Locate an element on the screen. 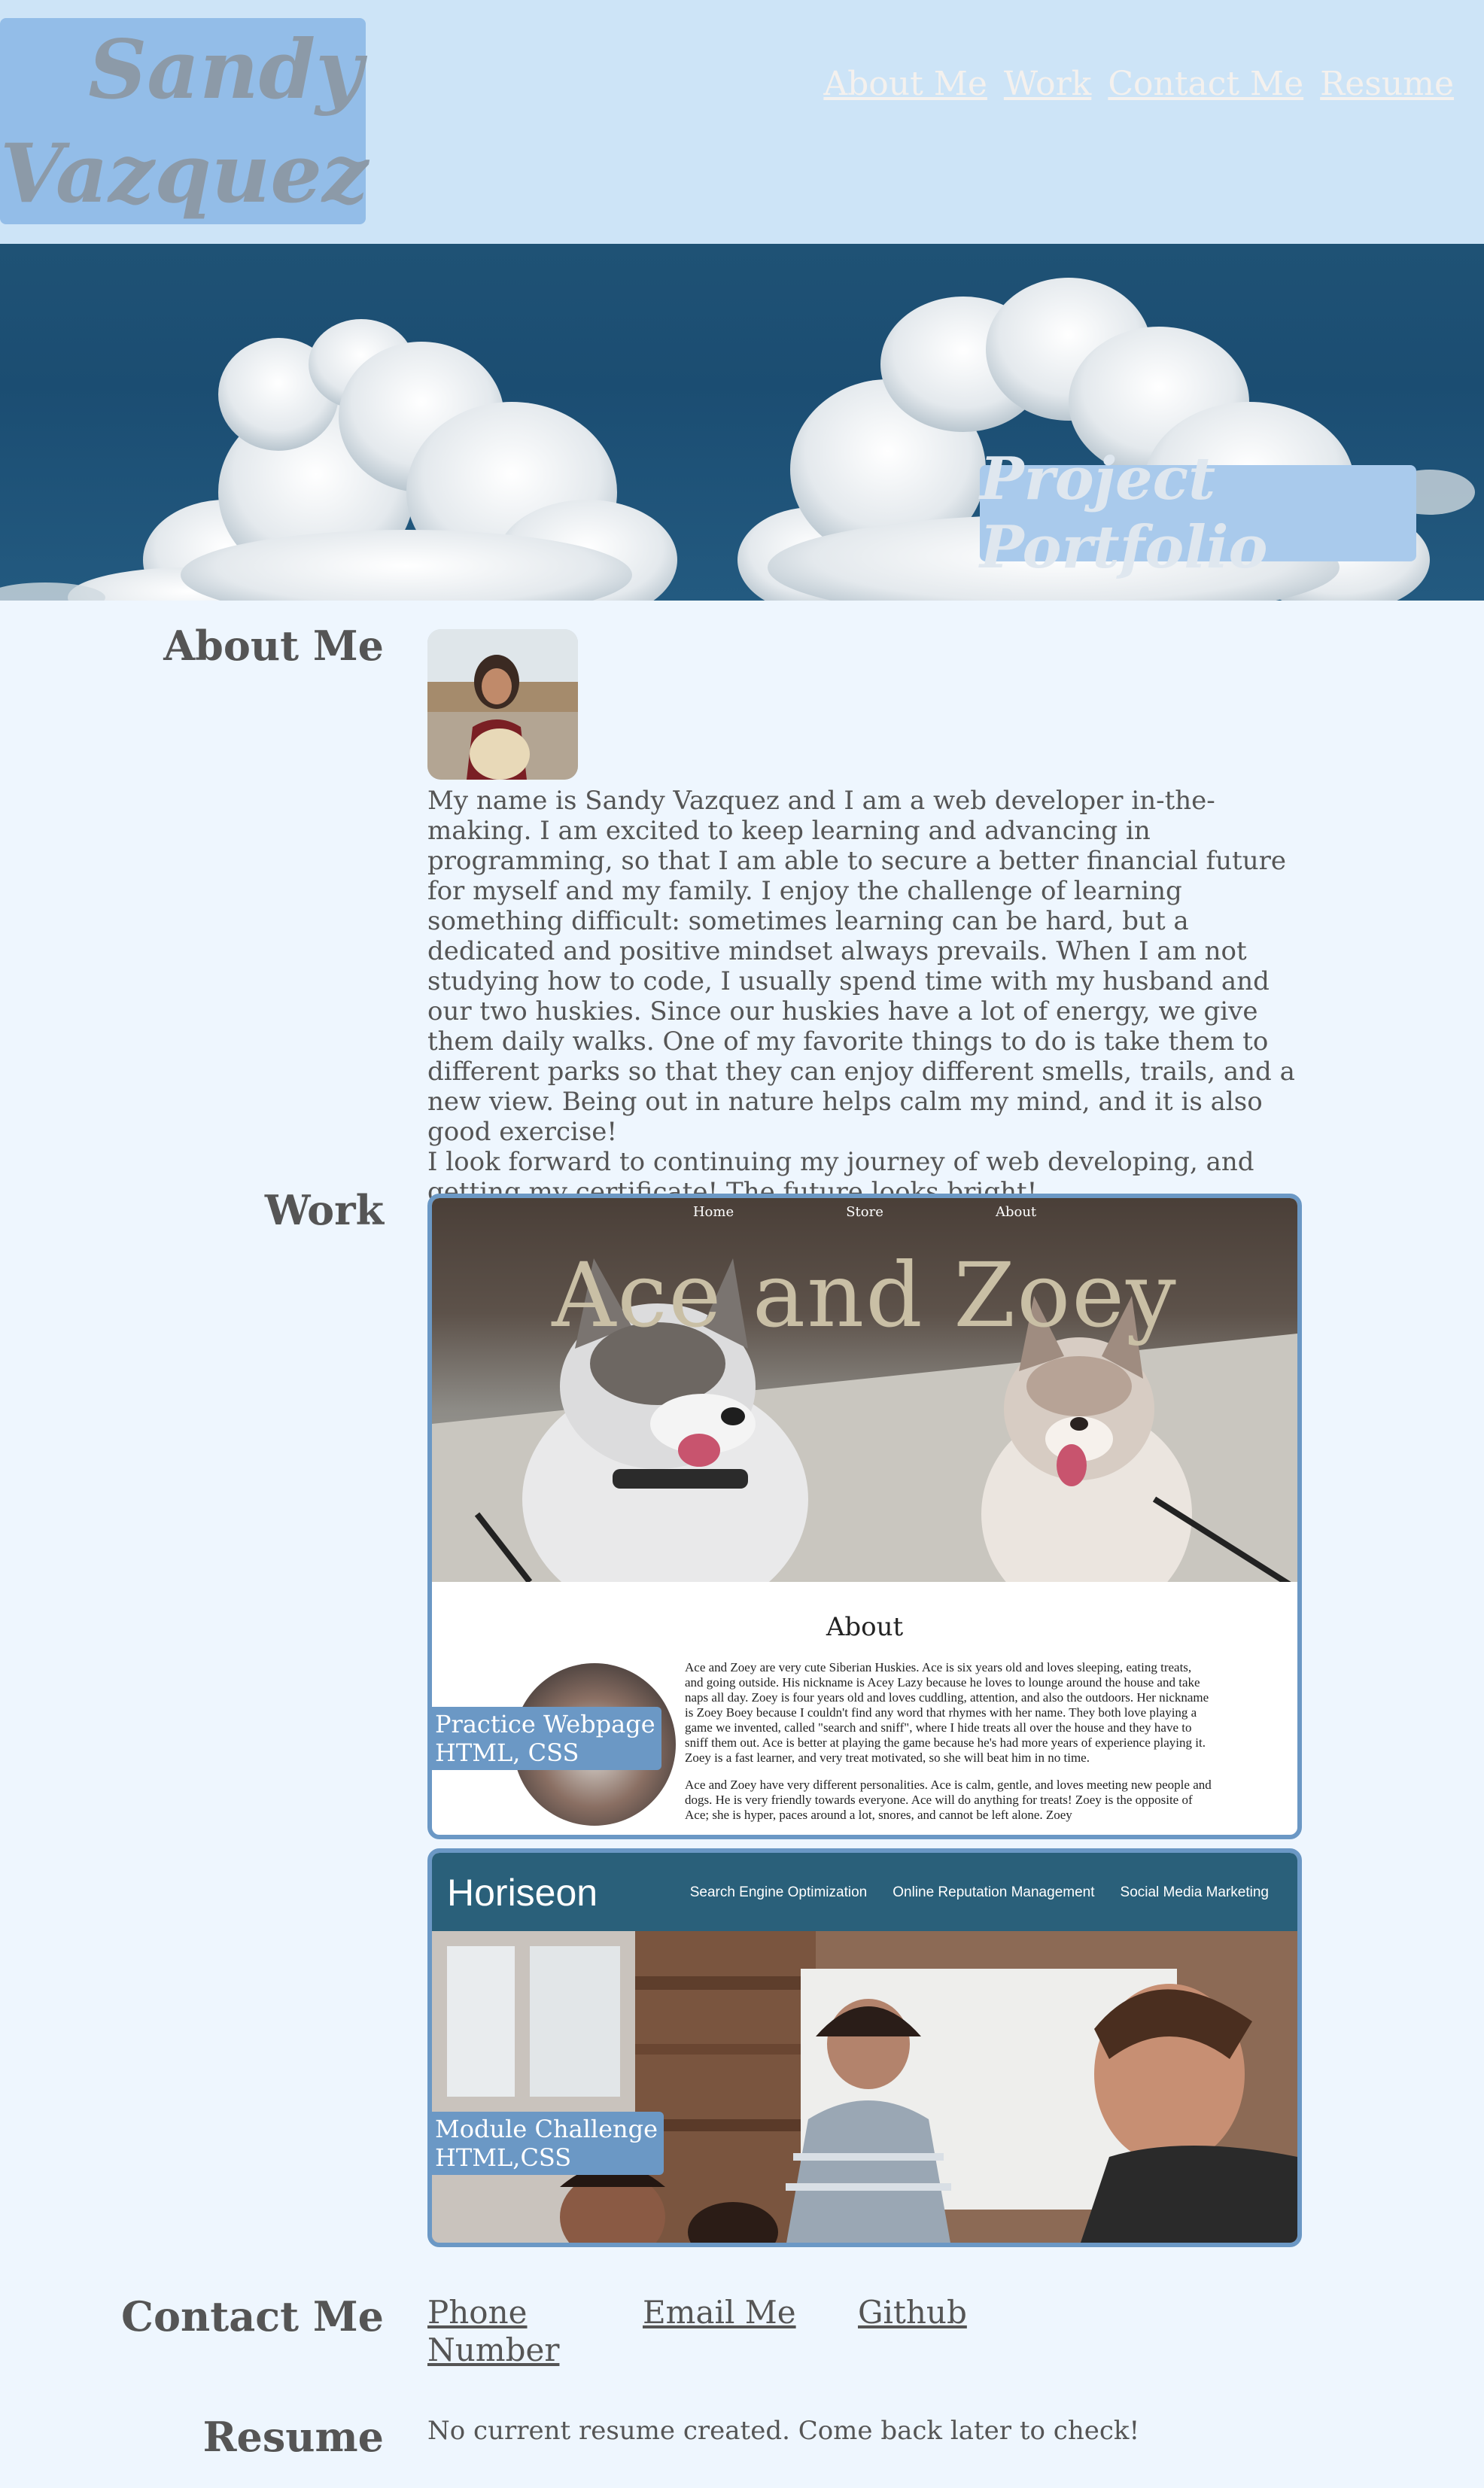 This screenshot has width=1484, height=2488. nav-link-contact-me: Contact Me is located at coordinates (1205, 84).